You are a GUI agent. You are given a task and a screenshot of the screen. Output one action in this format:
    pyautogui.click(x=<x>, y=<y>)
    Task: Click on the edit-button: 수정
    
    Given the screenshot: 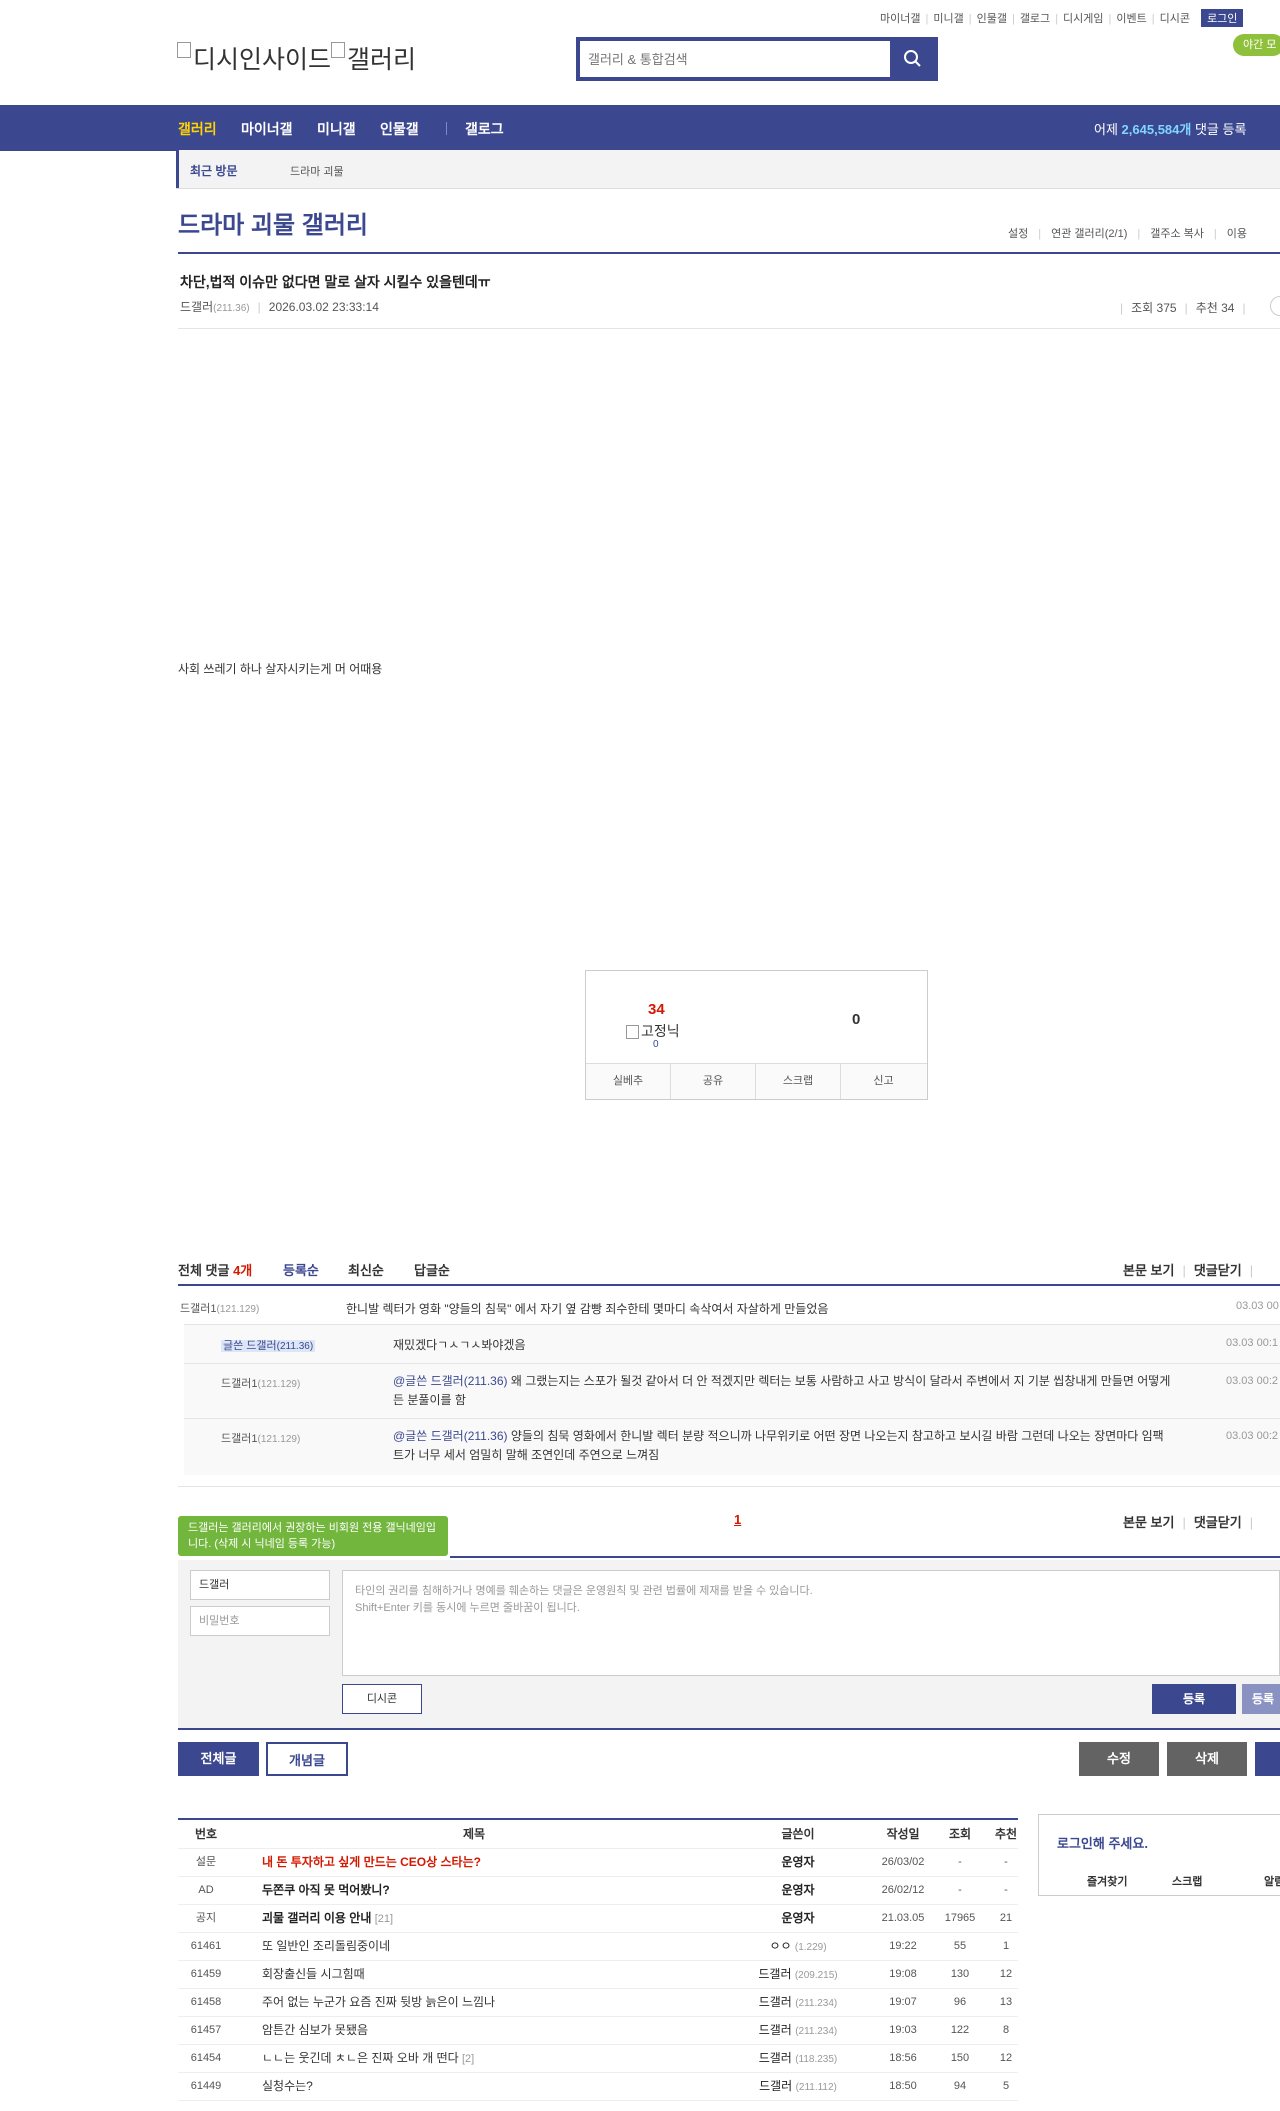 What is the action you would take?
    pyautogui.click(x=1119, y=1759)
    